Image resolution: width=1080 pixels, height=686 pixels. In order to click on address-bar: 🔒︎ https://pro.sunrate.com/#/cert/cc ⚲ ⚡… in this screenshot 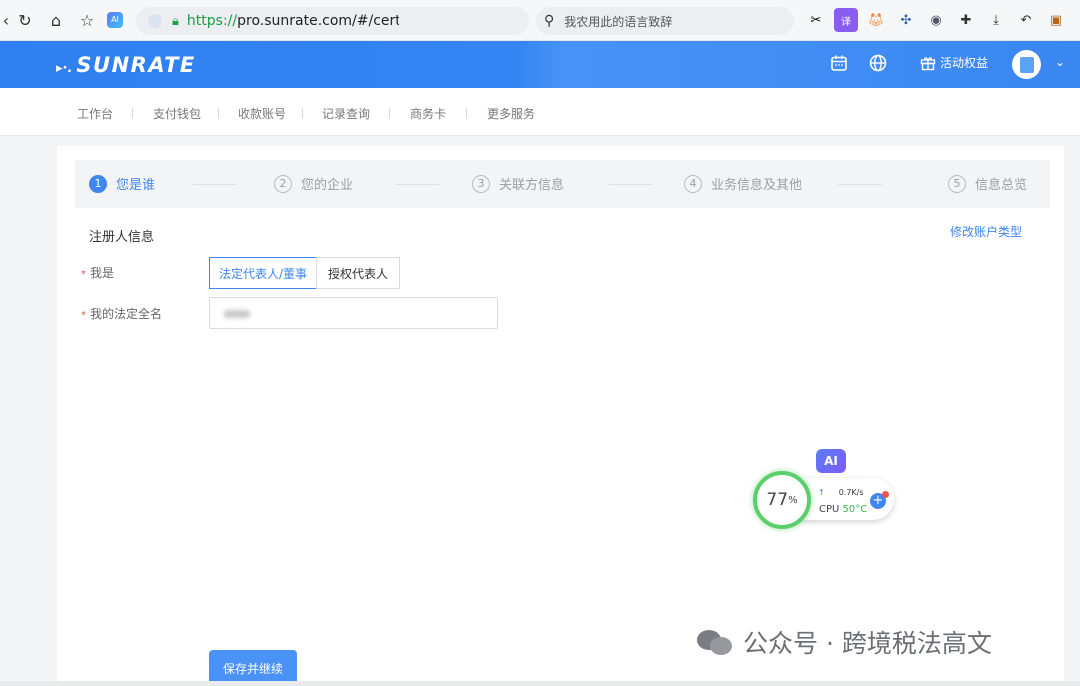, I will do `click(396, 21)`.